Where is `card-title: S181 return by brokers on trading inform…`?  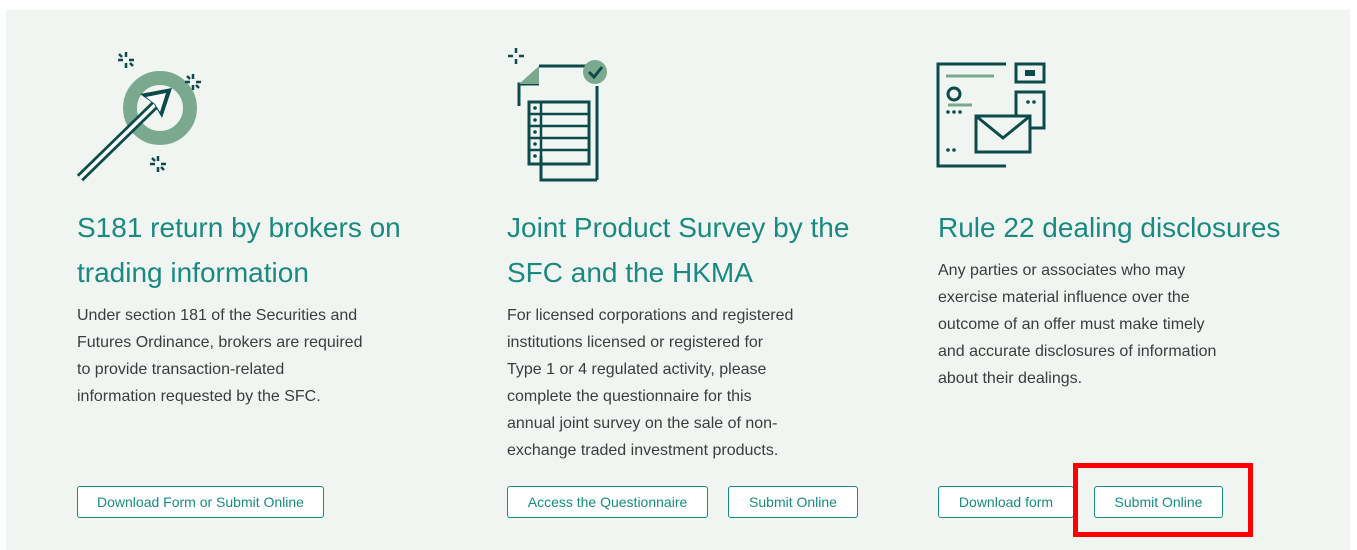
card-title: S181 return by brokers on trading inform… is located at coordinates (239, 250).